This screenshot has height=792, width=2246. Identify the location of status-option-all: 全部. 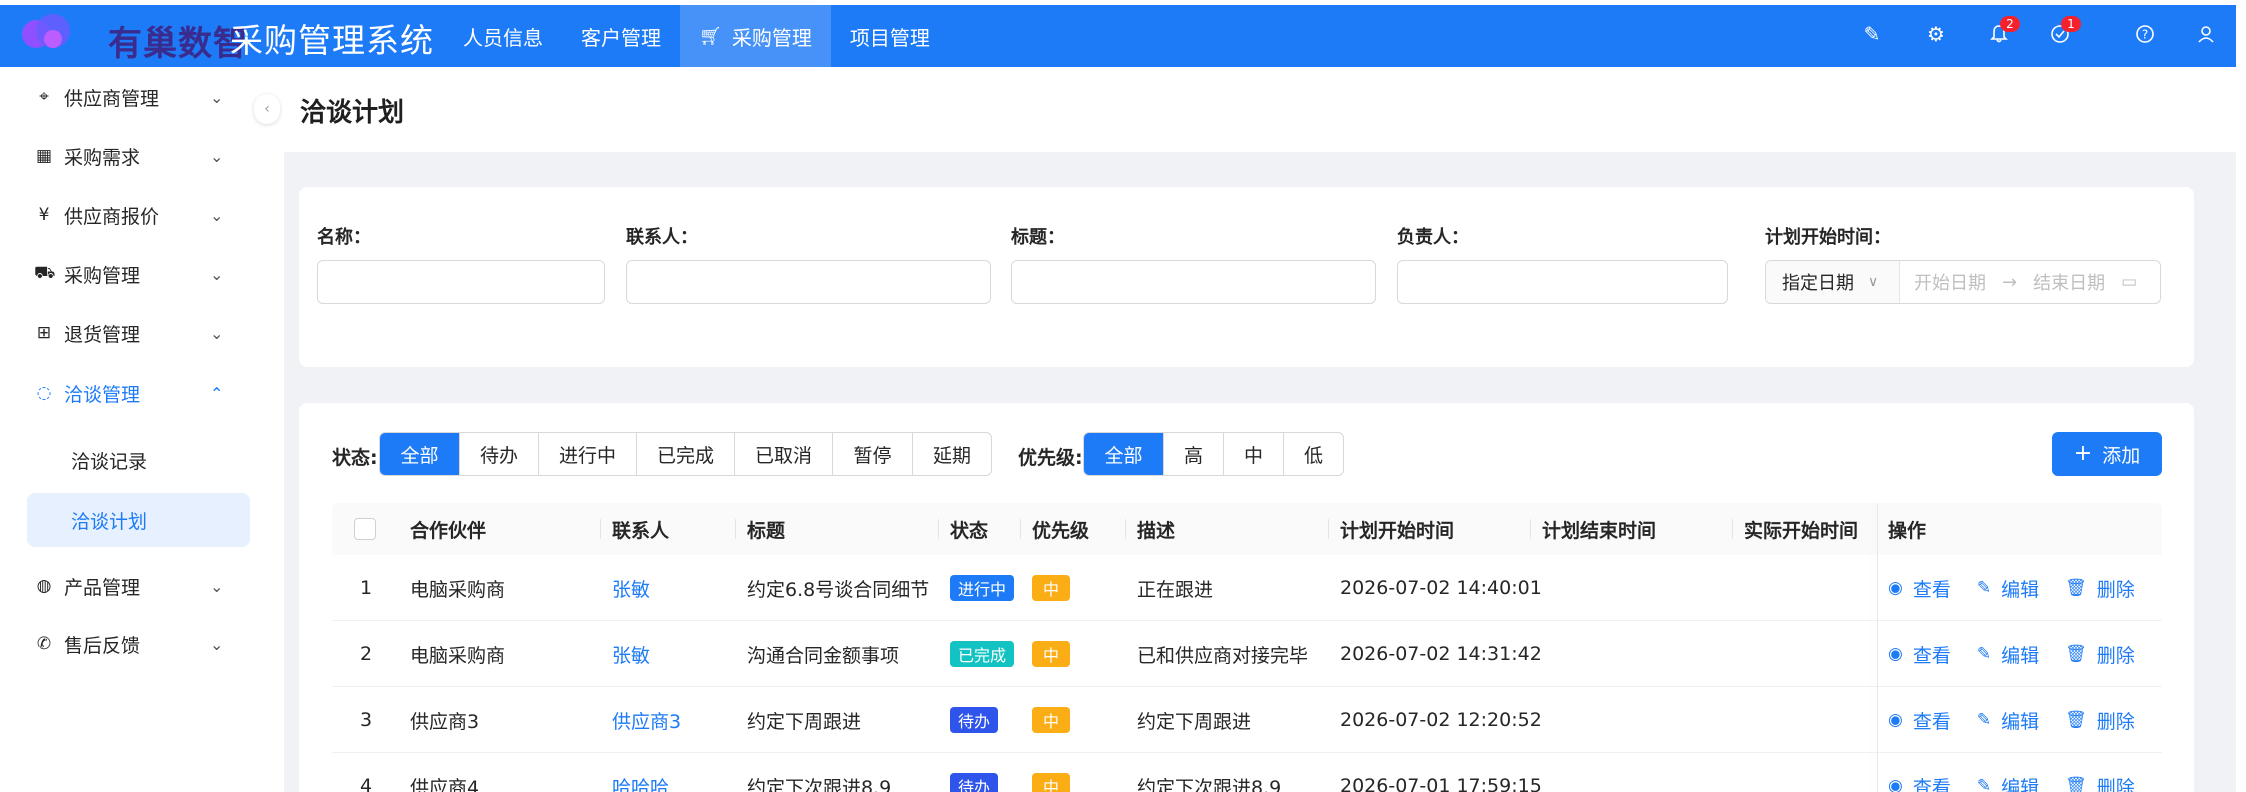
(419, 454).